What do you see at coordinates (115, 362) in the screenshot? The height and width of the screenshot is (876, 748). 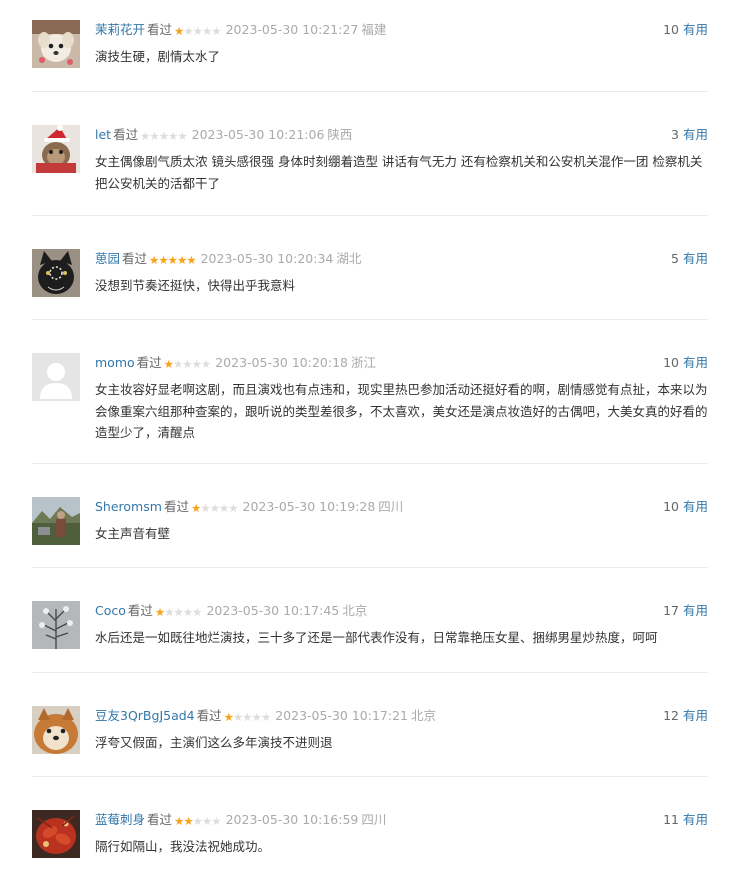 I see `username-link: momo` at bounding box center [115, 362].